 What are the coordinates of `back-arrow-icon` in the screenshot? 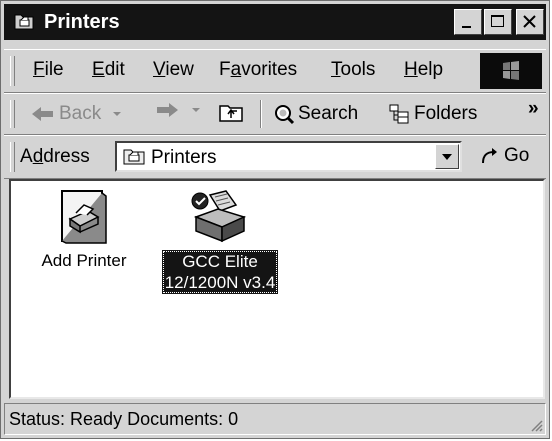 It's located at (42, 114).